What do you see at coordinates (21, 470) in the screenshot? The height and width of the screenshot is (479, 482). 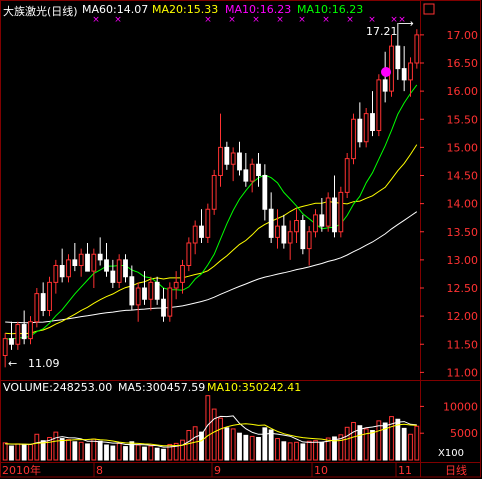 I see `month-label: 2010年` at bounding box center [21, 470].